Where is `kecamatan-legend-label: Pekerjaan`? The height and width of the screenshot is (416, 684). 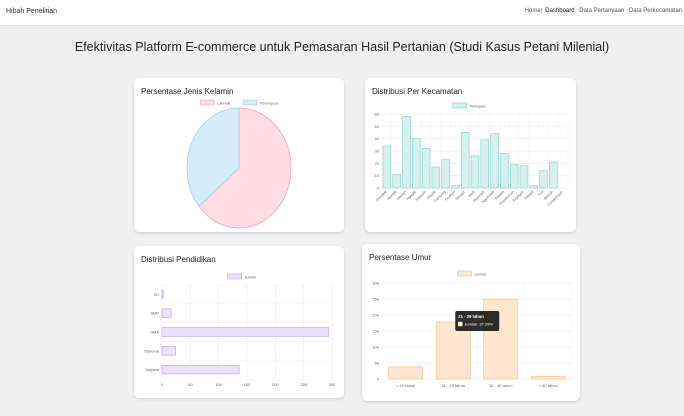
kecamatan-legend-label: Pekerjaan is located at coordinates (478, 107).